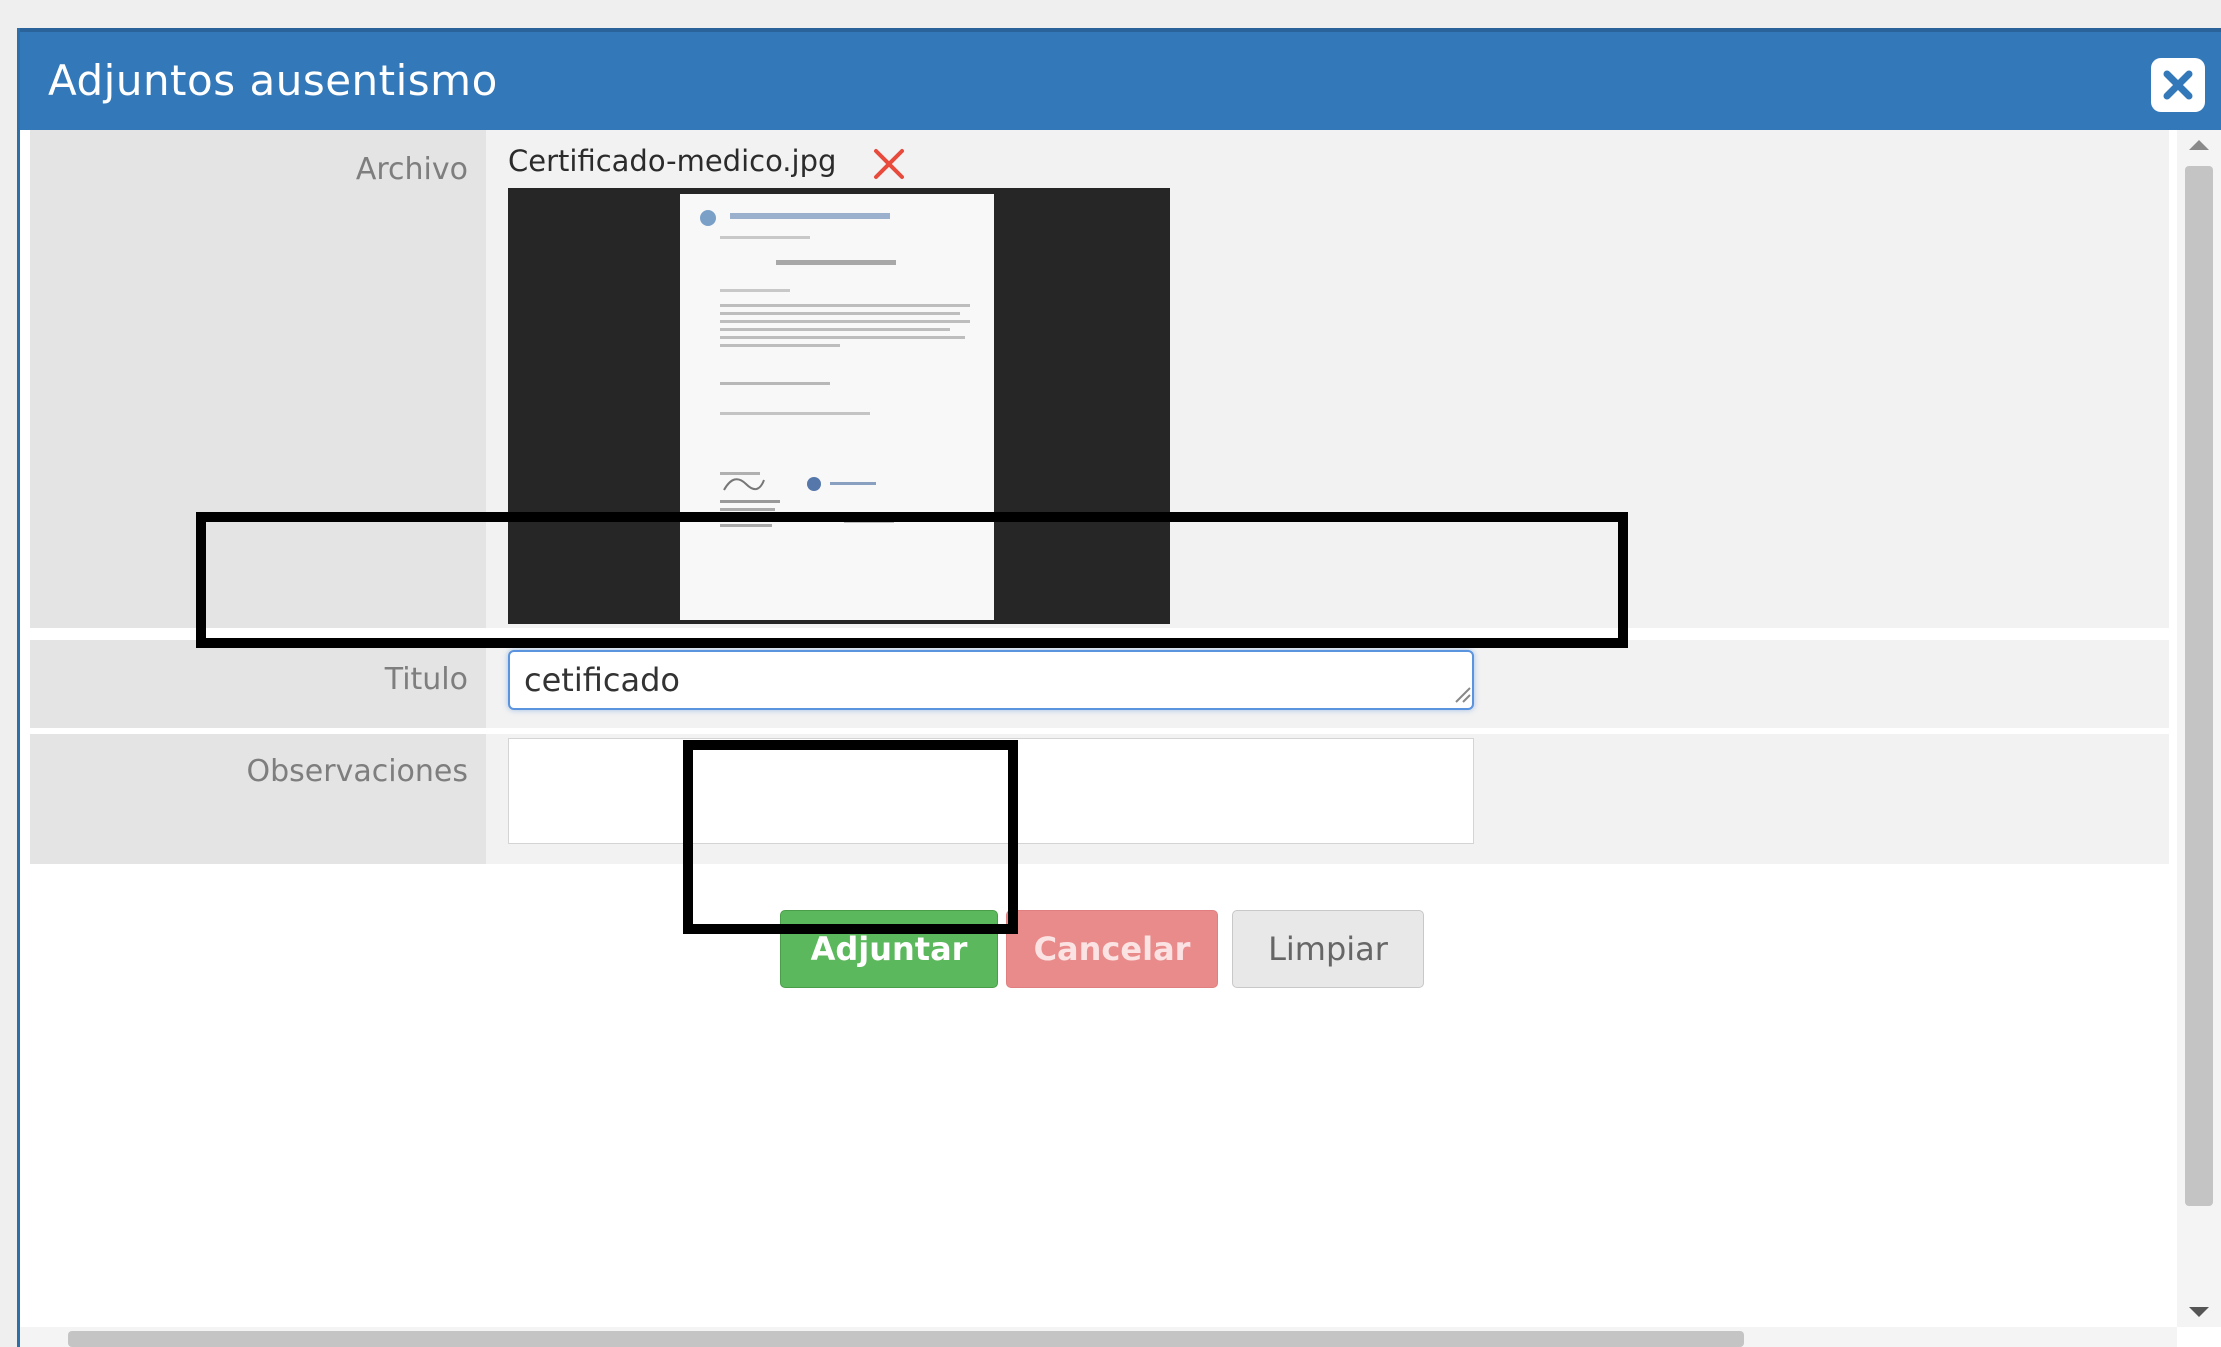 Image resolution: width=2221 pixels, height=1347 pixels. I want to click on dialog-titlebar: Adjuntos ausentismo, so click(1120, 79).